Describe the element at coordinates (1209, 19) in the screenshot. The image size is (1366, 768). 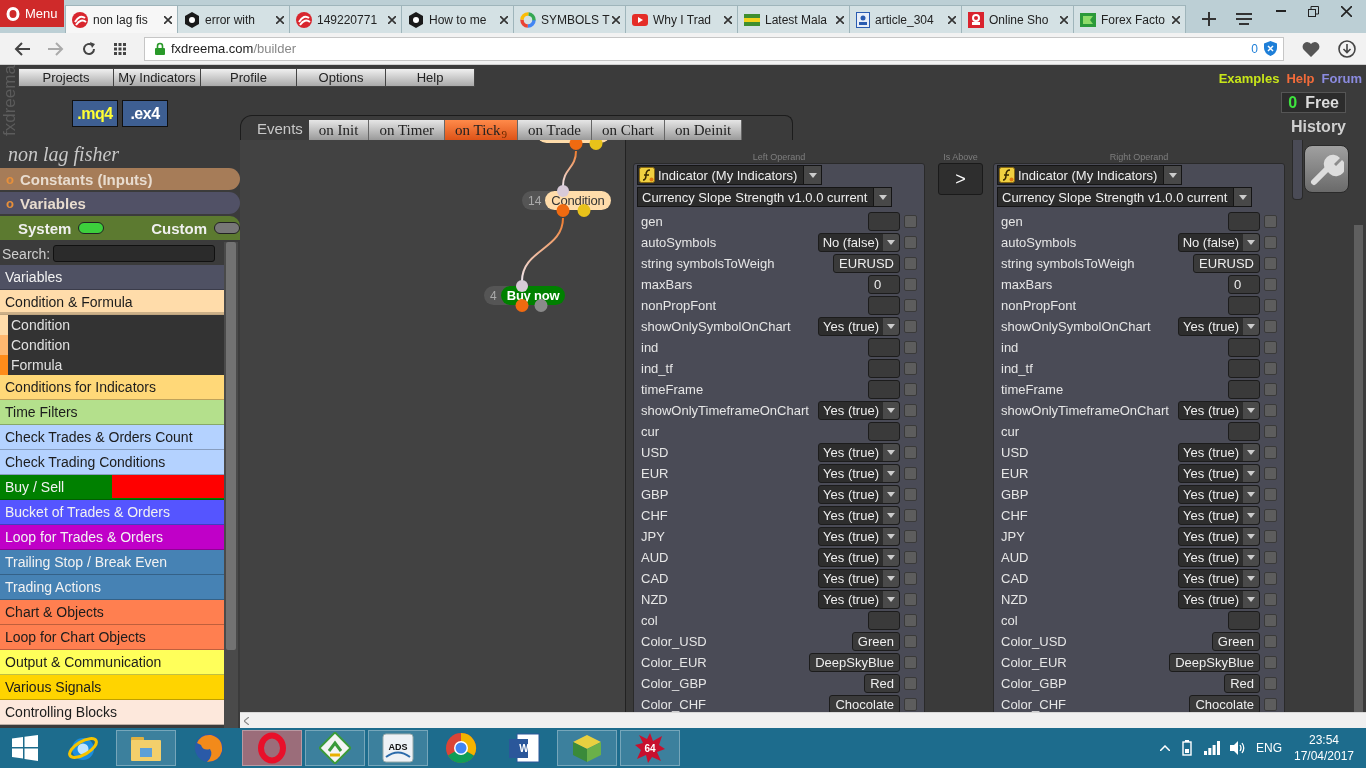
I see `plus-icon` at that location.